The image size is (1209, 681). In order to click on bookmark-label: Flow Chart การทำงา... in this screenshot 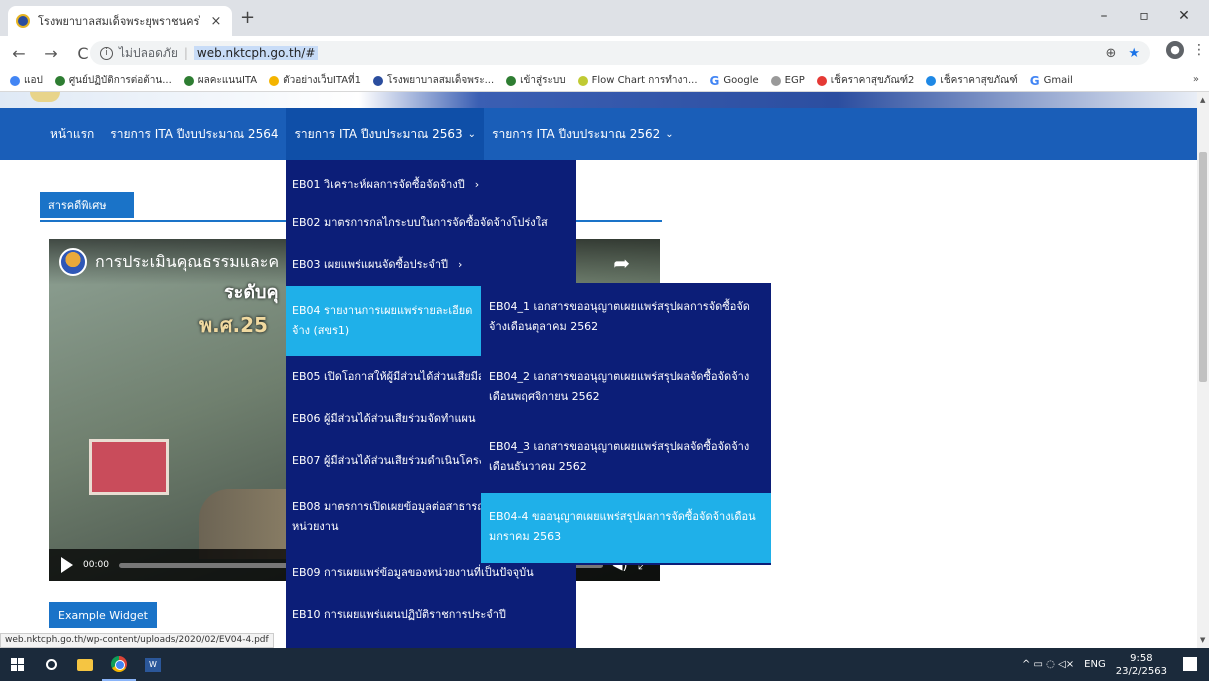, I will do `click(644, 80)`.